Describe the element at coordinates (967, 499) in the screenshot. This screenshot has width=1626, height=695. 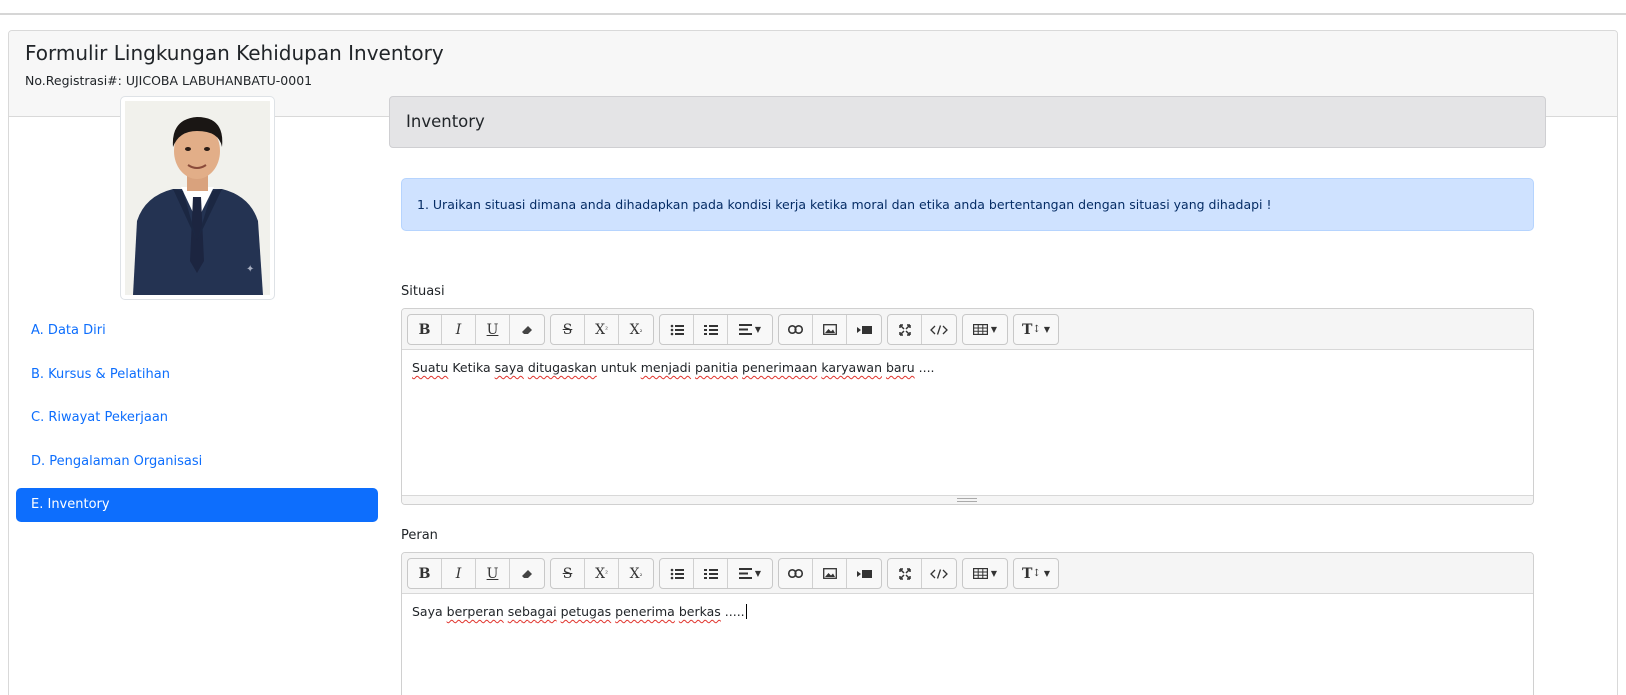
I see `editor-resize-bar` at that location.